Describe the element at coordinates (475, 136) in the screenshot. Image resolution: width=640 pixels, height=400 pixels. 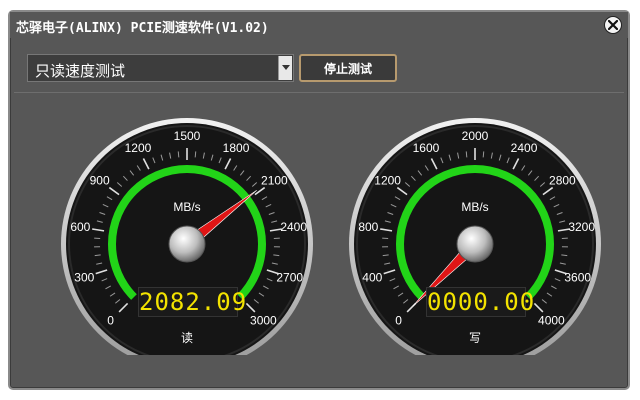
I see `tick-label: 2000` at that location.